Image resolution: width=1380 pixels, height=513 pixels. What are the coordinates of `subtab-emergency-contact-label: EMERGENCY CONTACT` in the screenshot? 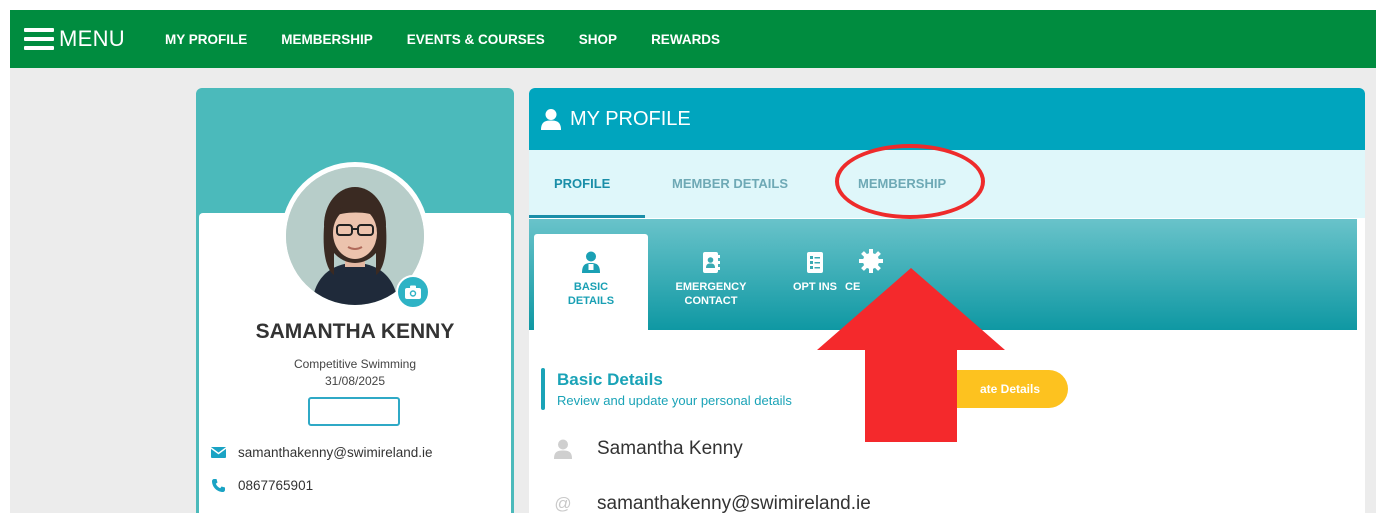 It's located at (711, 294).